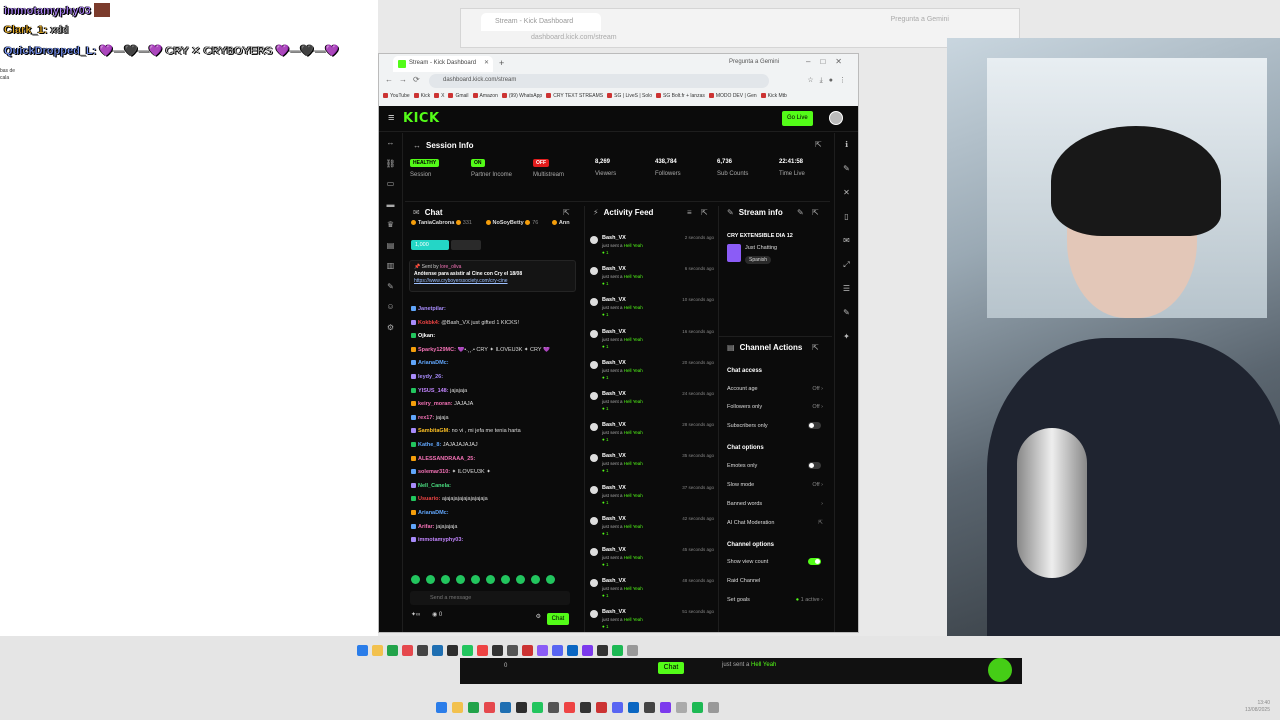 This screenshot has height=720, width=1280. I want to click on windows-taskbar, so click(577, 707).